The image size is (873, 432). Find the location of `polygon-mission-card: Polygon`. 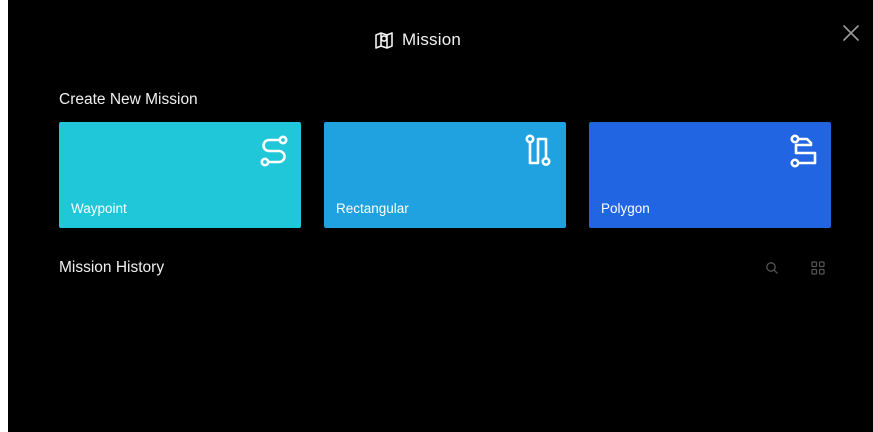

polygon-mission-card: Polygon is located at coordinates (710, 175).